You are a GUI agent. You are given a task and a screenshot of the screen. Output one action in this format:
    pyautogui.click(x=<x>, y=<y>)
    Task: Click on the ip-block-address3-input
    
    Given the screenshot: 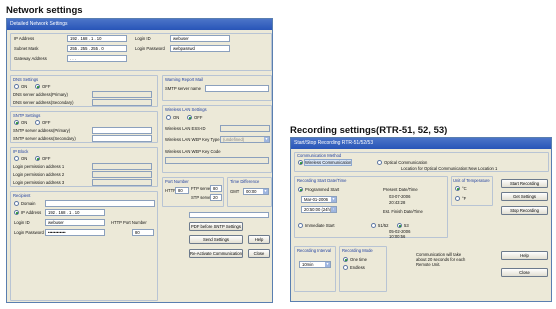 What is the action you would take?
    pyautogui.click(x=122, y=182)
    